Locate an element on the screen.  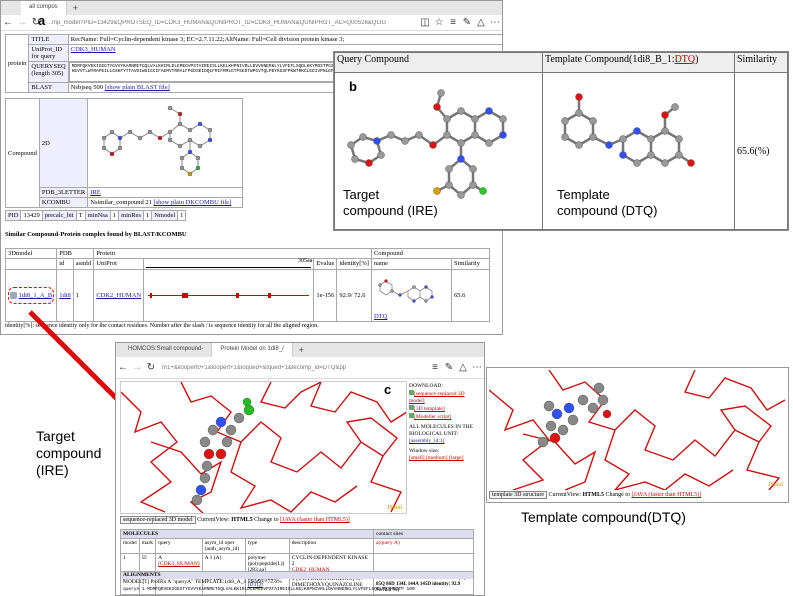
kcombu-file-link: [show plain DKCOMBU file] is located at coordinates (192, 202).